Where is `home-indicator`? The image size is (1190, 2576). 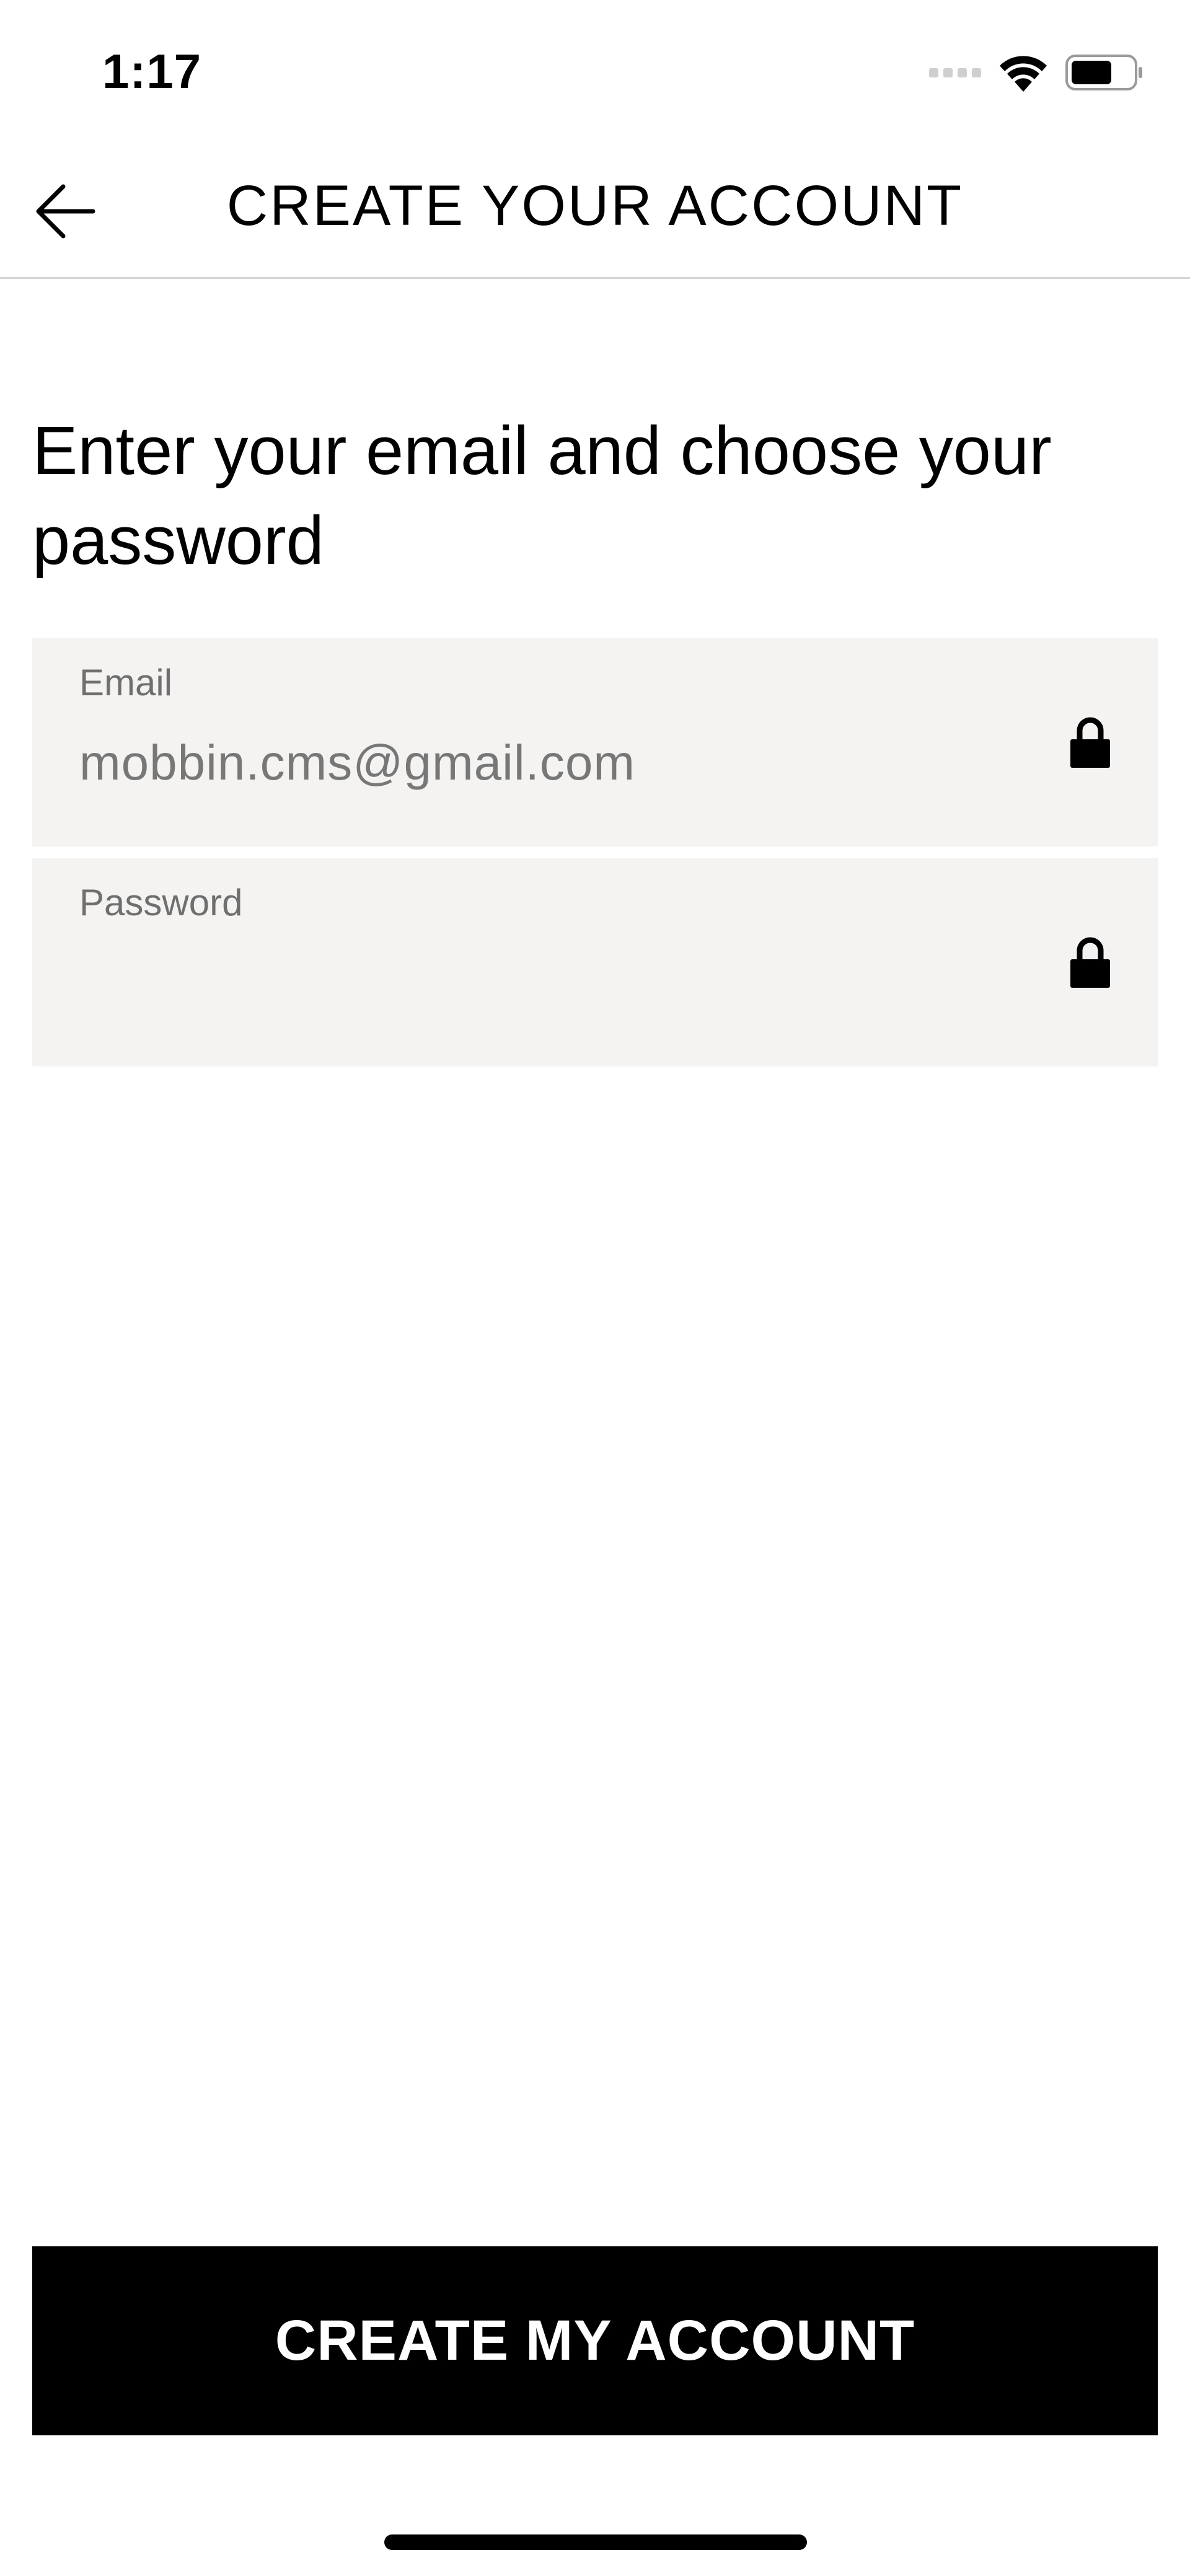 home-indicator is located at coordinates (595, 2542).